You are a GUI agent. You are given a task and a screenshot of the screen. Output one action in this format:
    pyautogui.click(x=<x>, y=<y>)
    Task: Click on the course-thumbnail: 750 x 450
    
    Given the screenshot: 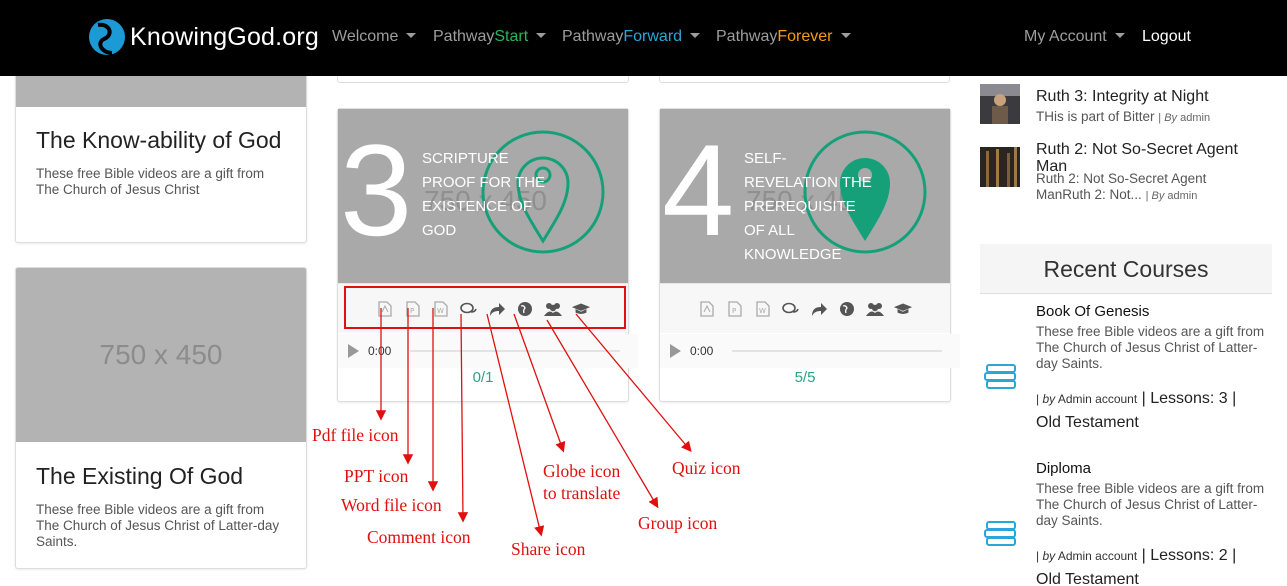 What is the action you would take?
    pyautogui.click(x=161, y=355)
    